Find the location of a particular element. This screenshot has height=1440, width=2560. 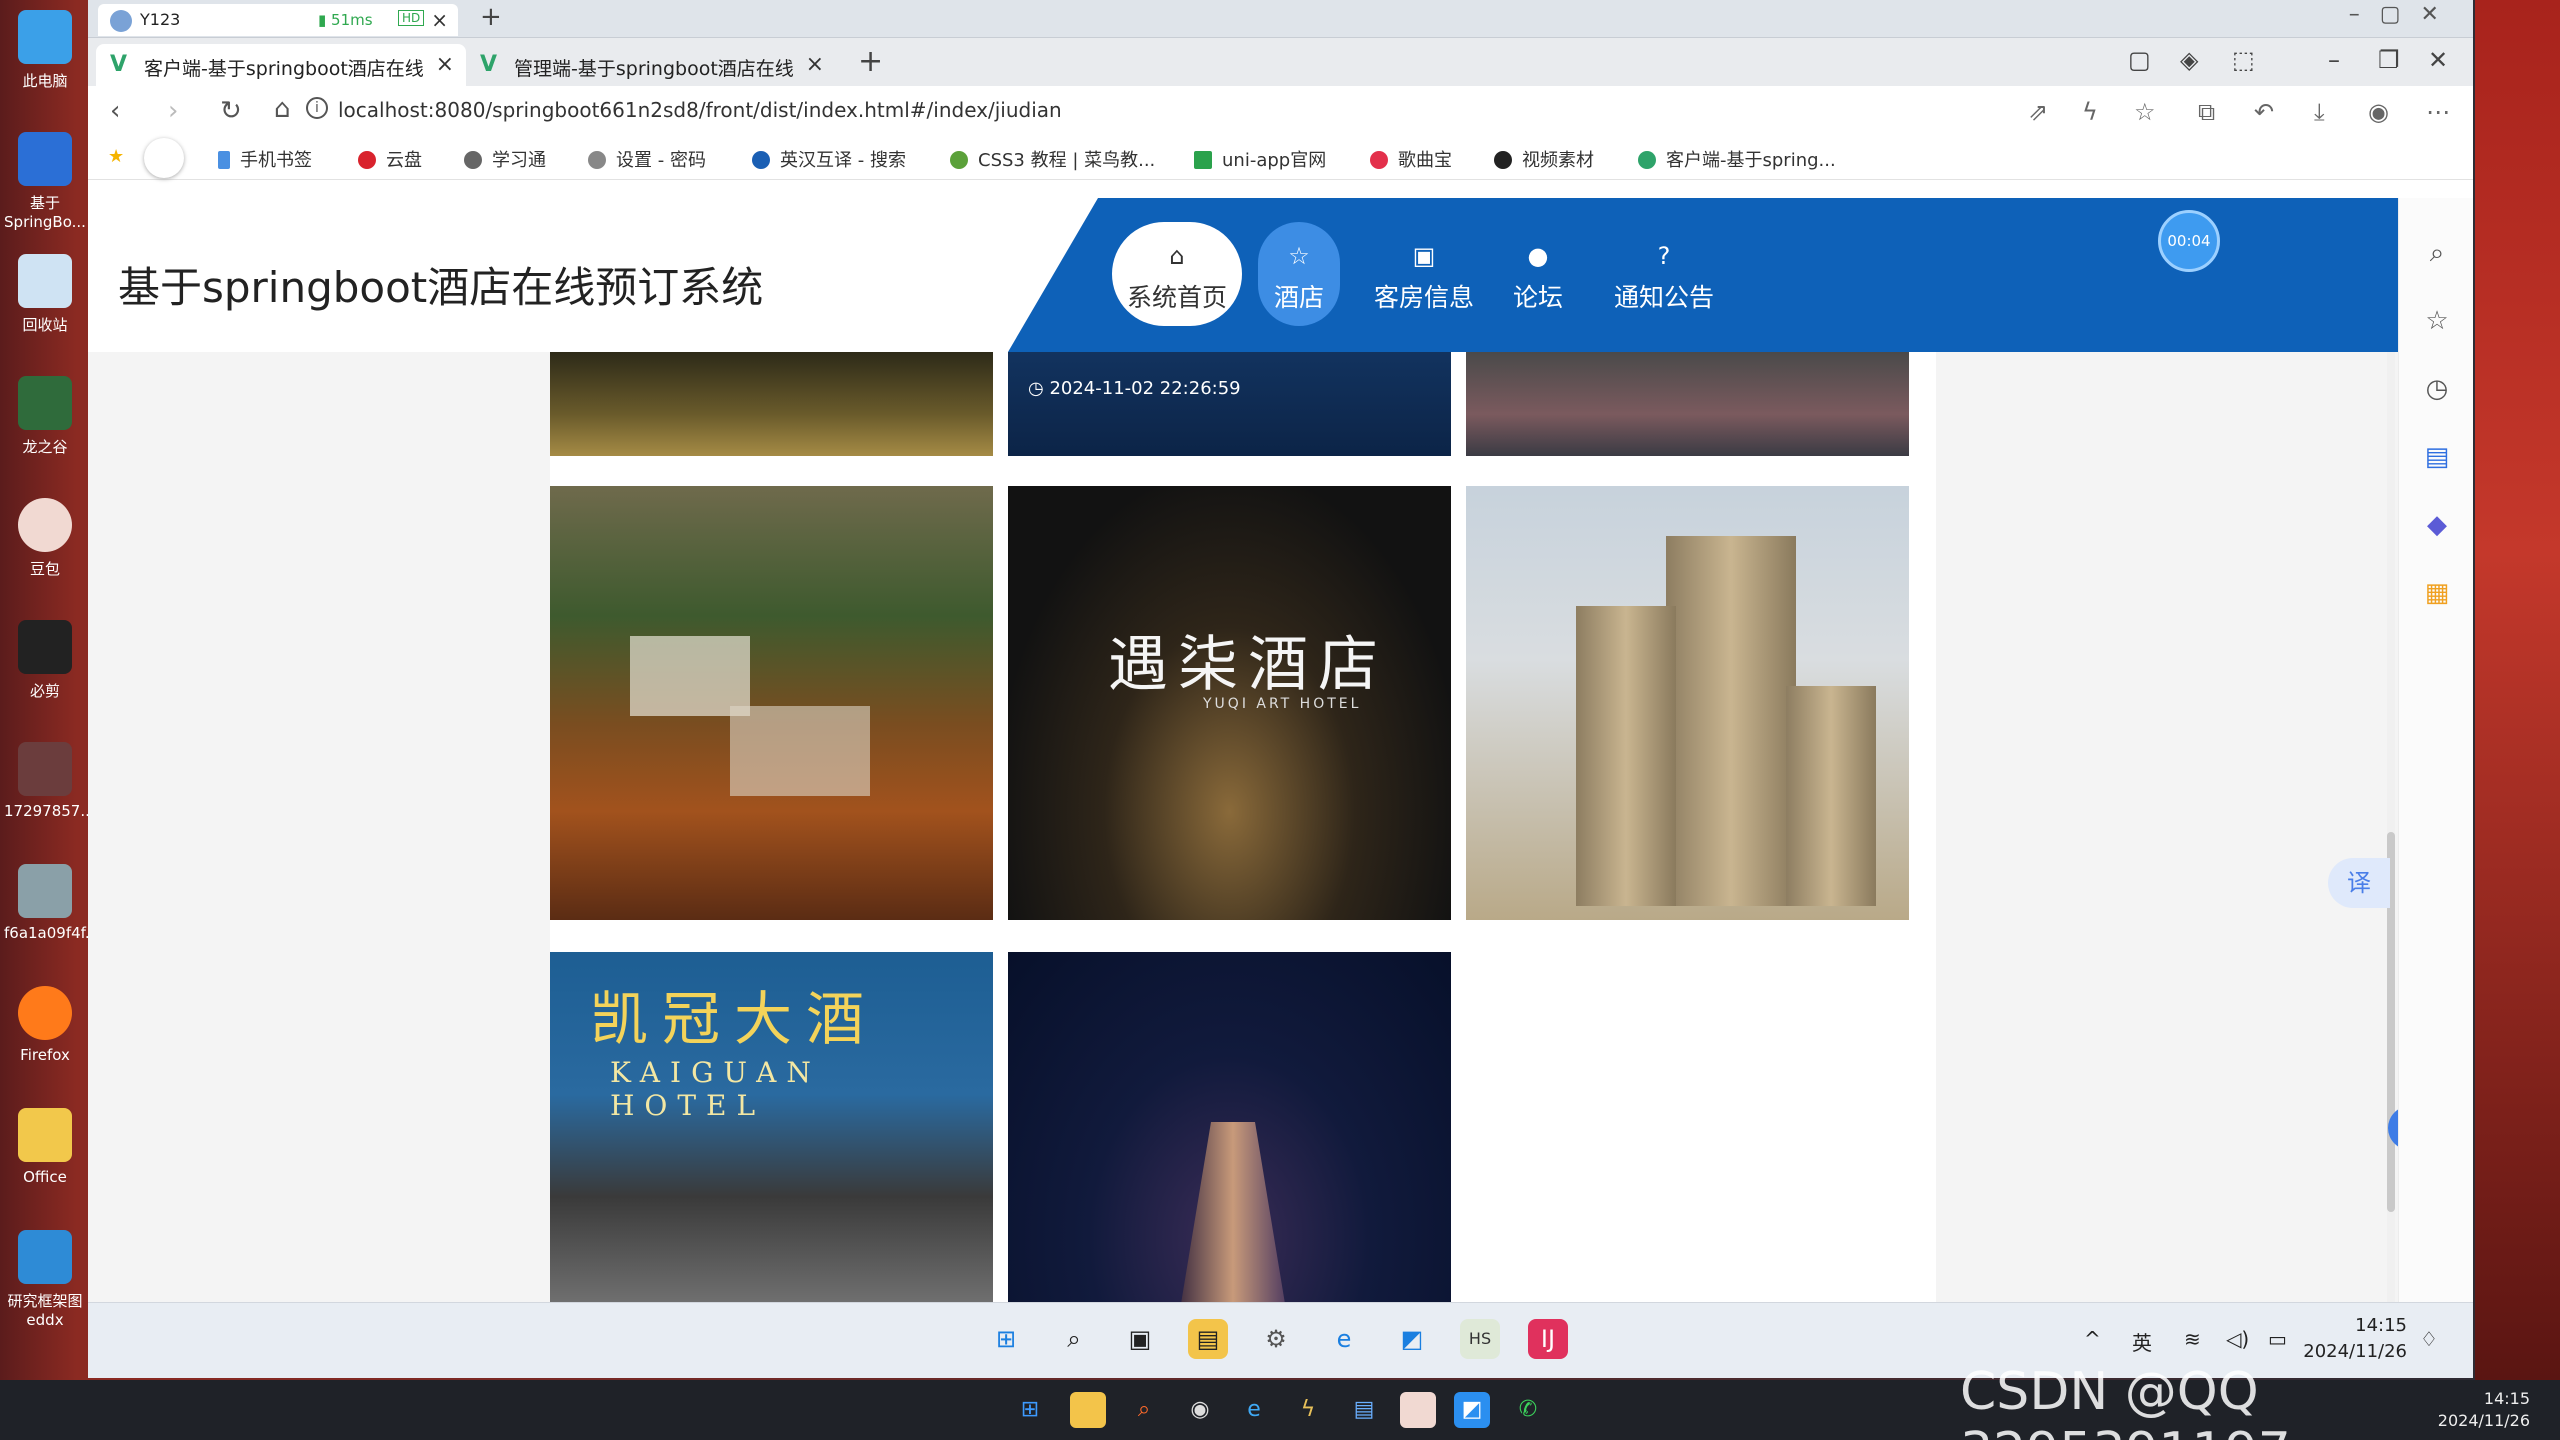

minimize-icon: – is located at coordinates (2334, 60).